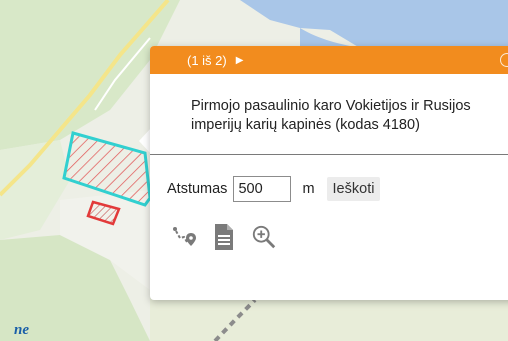  What do you see at coordinates (308, 189) in the screenshot?
I see `unit-label: m` at bounding box center [308, 189].